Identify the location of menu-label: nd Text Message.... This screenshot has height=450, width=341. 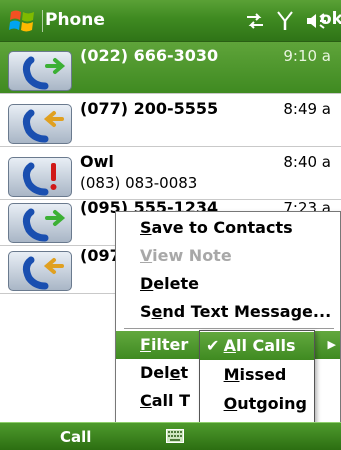
(247, 311).